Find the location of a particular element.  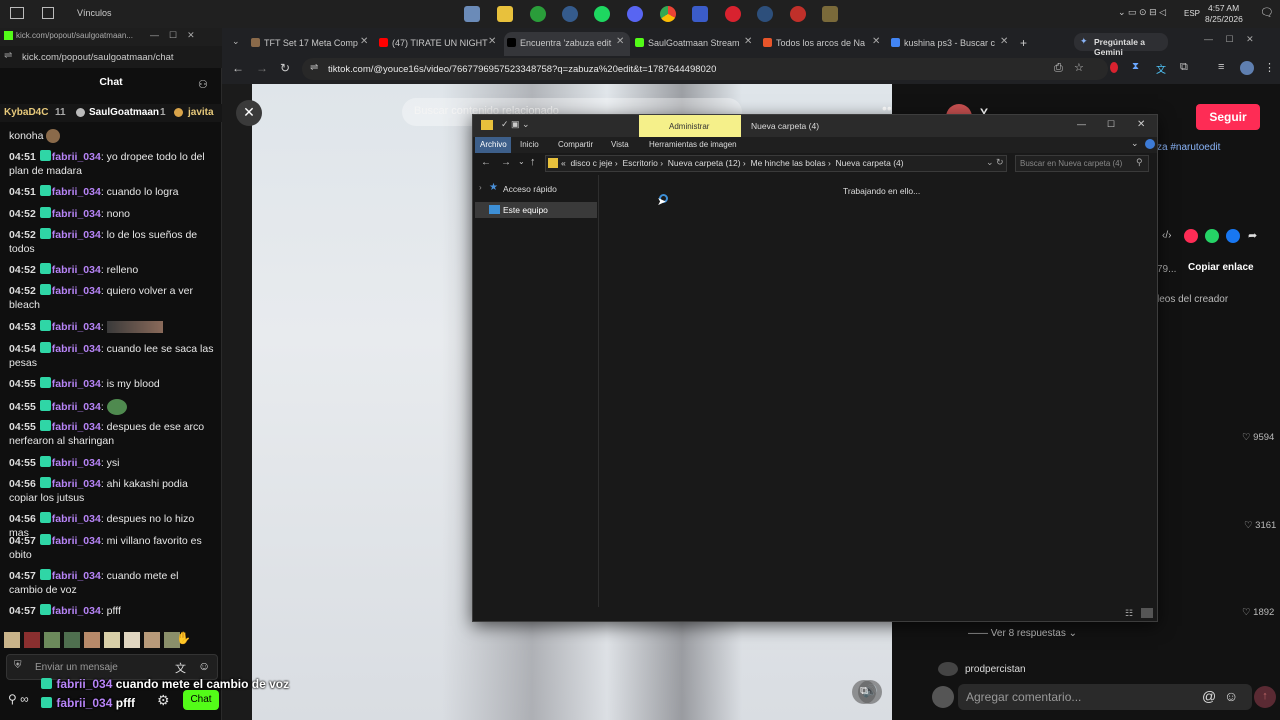

gear-icon: ⚙ is located at coordinates (163, 700).